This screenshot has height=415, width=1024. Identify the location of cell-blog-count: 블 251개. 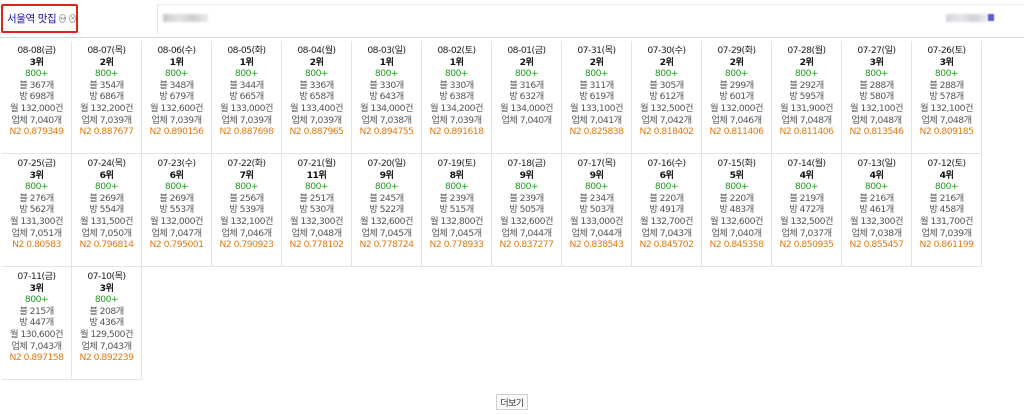
(316, 198).